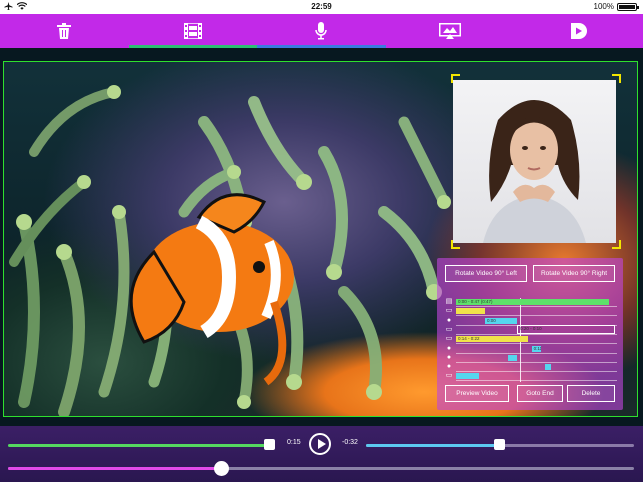 The image size is (643, 482). Describe the element at coordinates (536, 348) in the screenshot. I see `timeline-segment: 0:11` at that location.